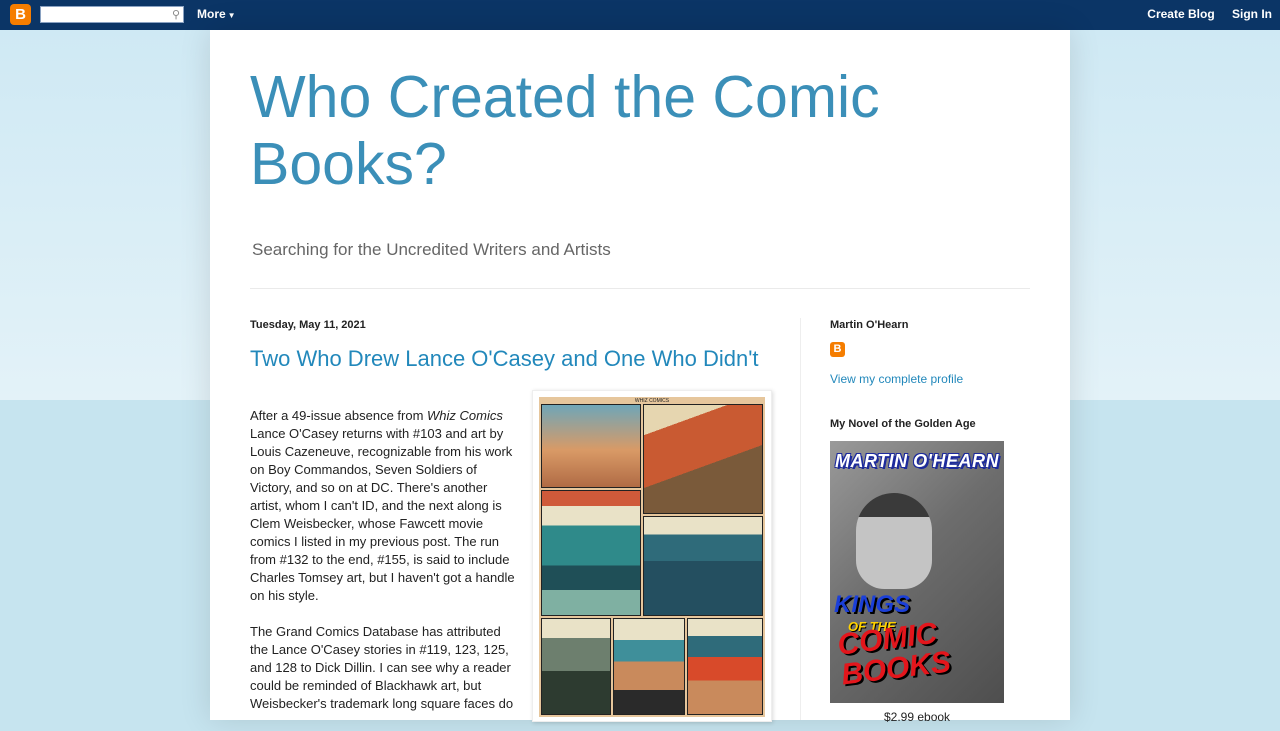 The height and width of the screenshot is (731, 1280). What do you see at coordinates (837, 349) in the screenshot?
I see `blogger-profile-icon: B` at bounding box center [837, 349].